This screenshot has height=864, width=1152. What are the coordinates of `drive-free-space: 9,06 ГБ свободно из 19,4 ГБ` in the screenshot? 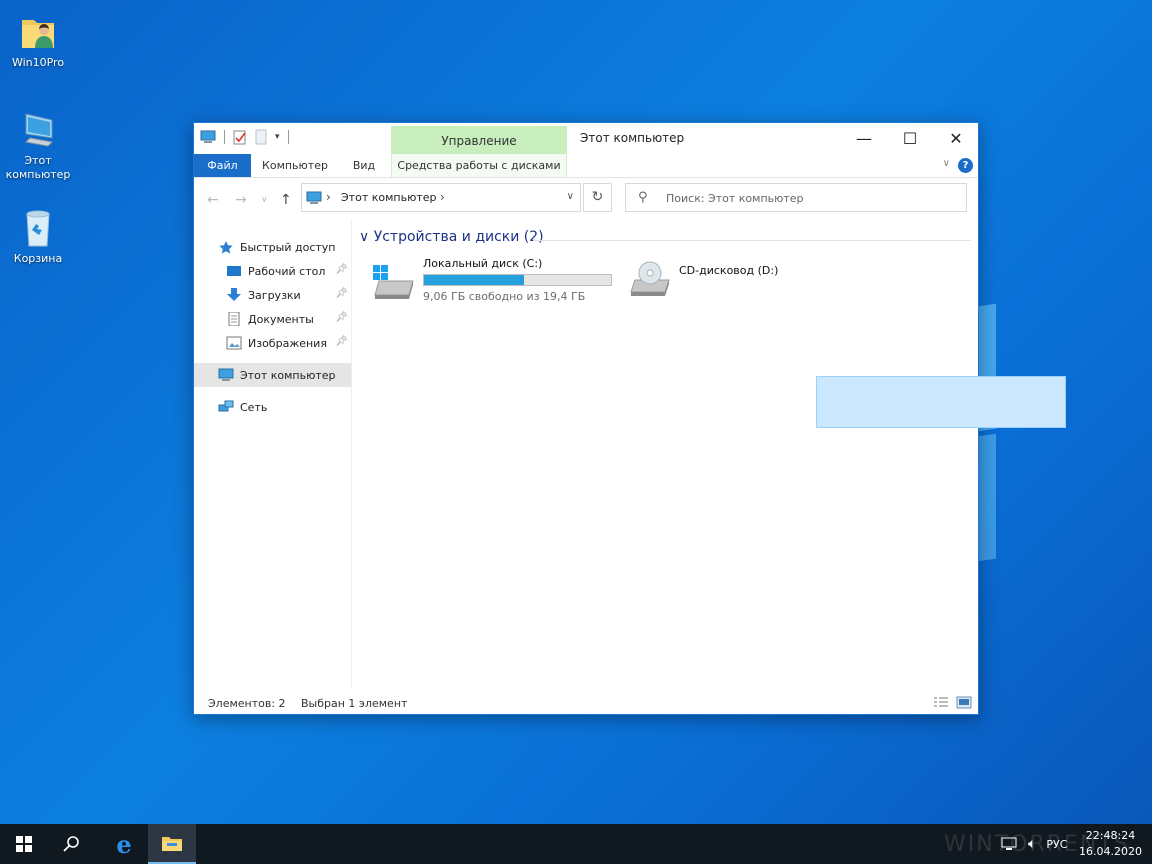 It's located at (504, 296).